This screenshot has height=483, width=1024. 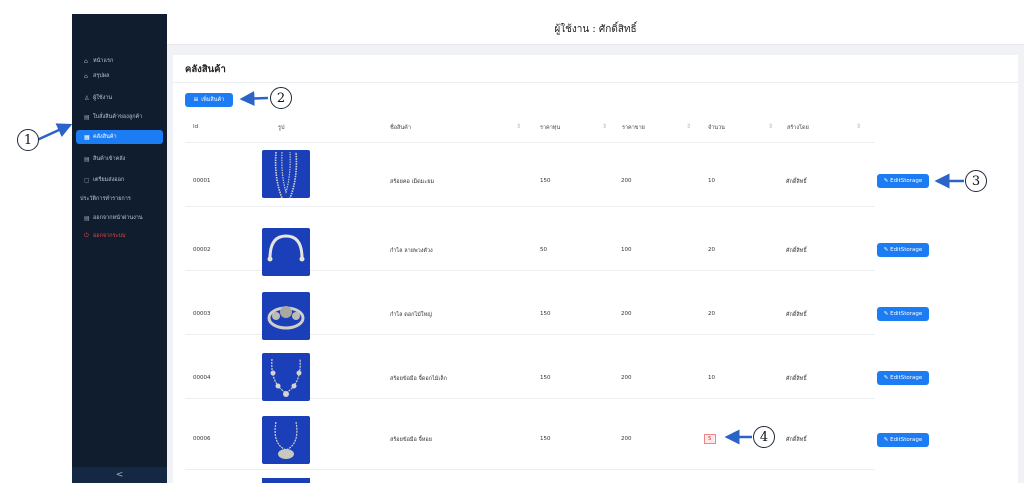 I want to click on home-icon: ⌂, so click(x=86, y=61).